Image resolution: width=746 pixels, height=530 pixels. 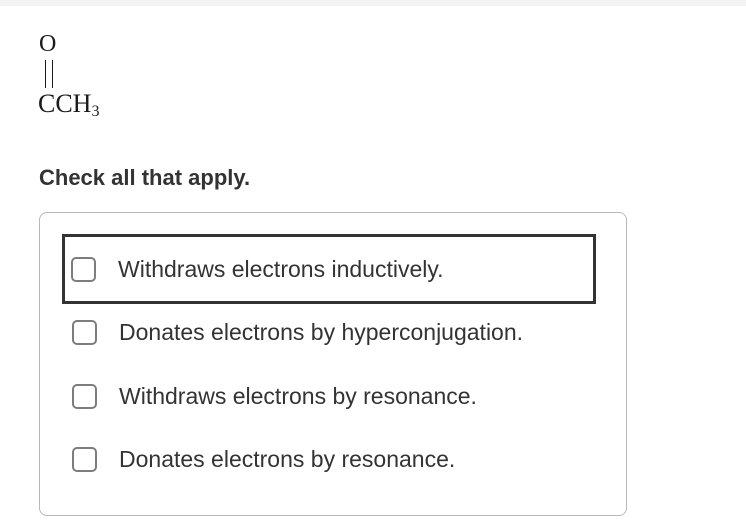 What do you see at coordinates (48, 44) in the screenshot?
I see `oxygen-atom: O` at bounding box center [48, 44].